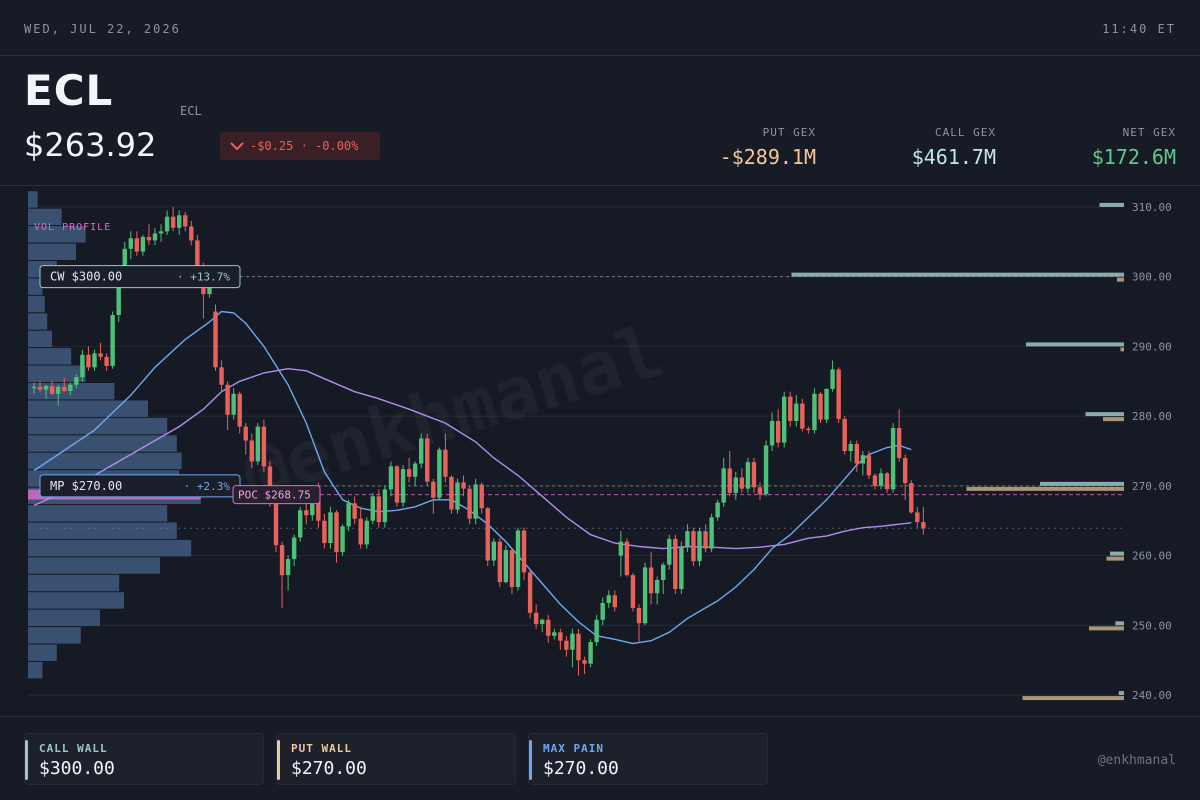  Describe the element at coordinates (767, 157) in the screenshot. I see `put-gex-value: -$289.1M` at that location.